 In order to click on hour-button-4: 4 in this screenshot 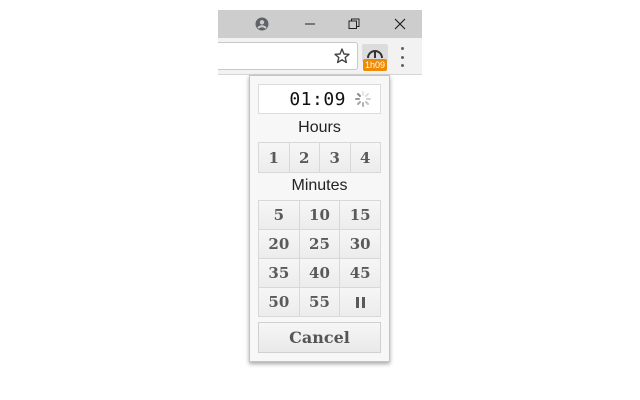, I will do `click(365, 157)`.